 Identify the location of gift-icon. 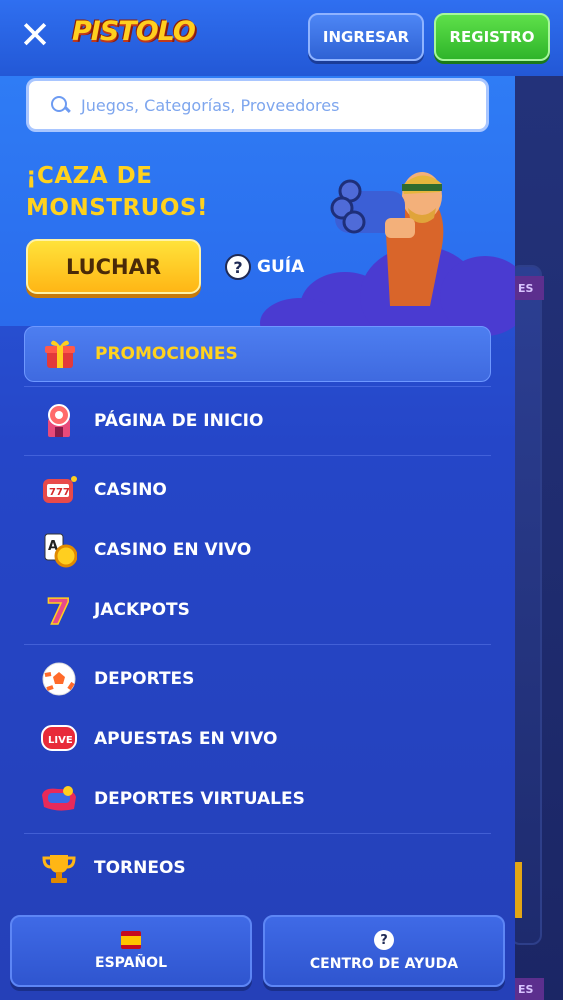
(60, 354).